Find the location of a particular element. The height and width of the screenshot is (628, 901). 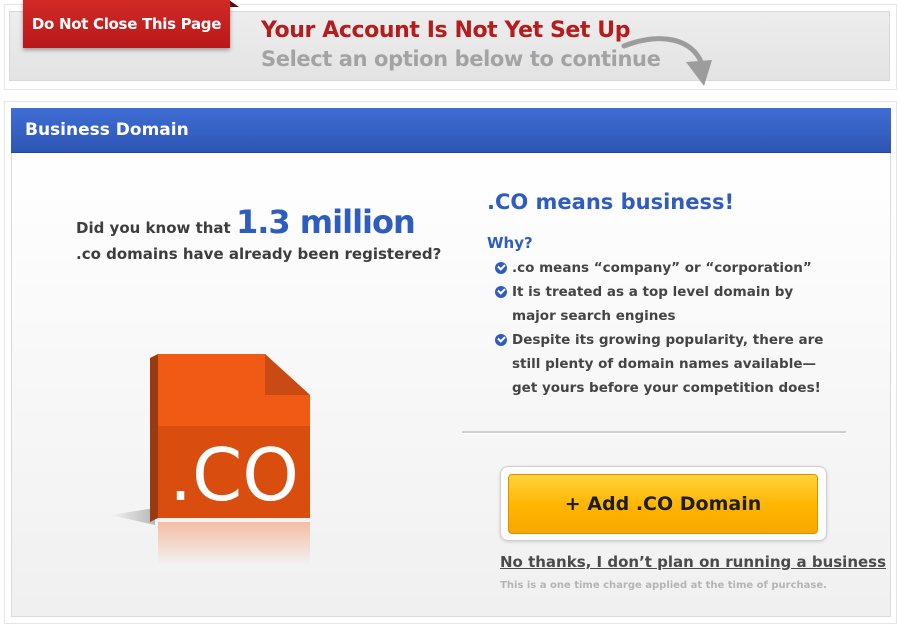

page-subtitle: Select an option below to continue is located at coordinates (461, 59).